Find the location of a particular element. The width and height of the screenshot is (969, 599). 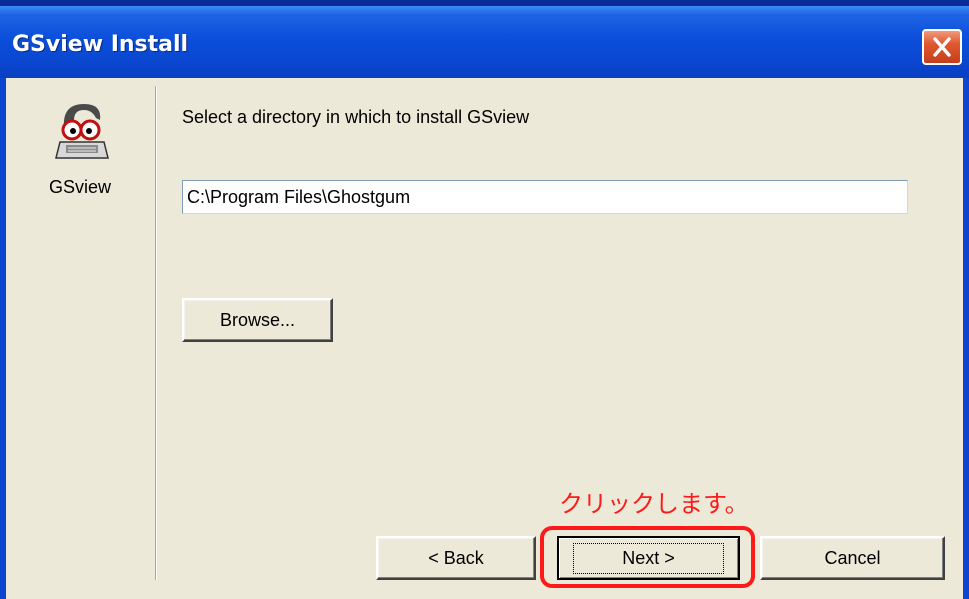

annotation-highlight-box is located at coordinates (647, 557).